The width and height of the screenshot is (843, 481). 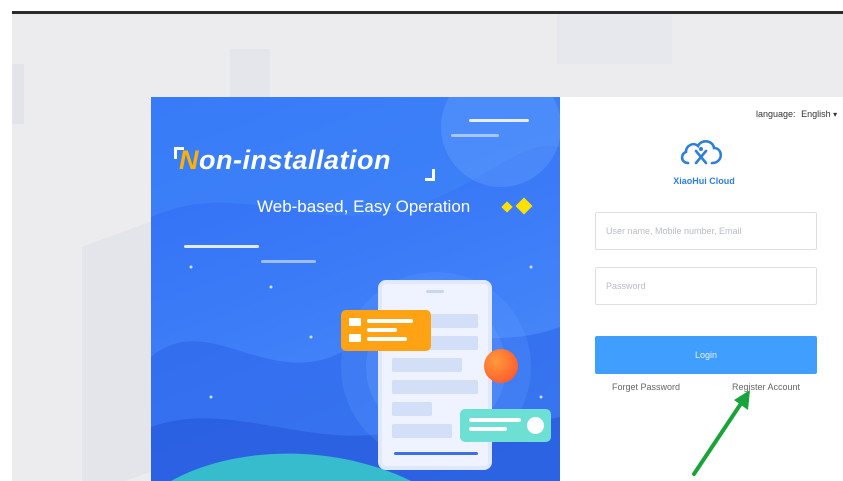 I want to click on forget-password-link: Forget Password, so click(x=646, y=387).